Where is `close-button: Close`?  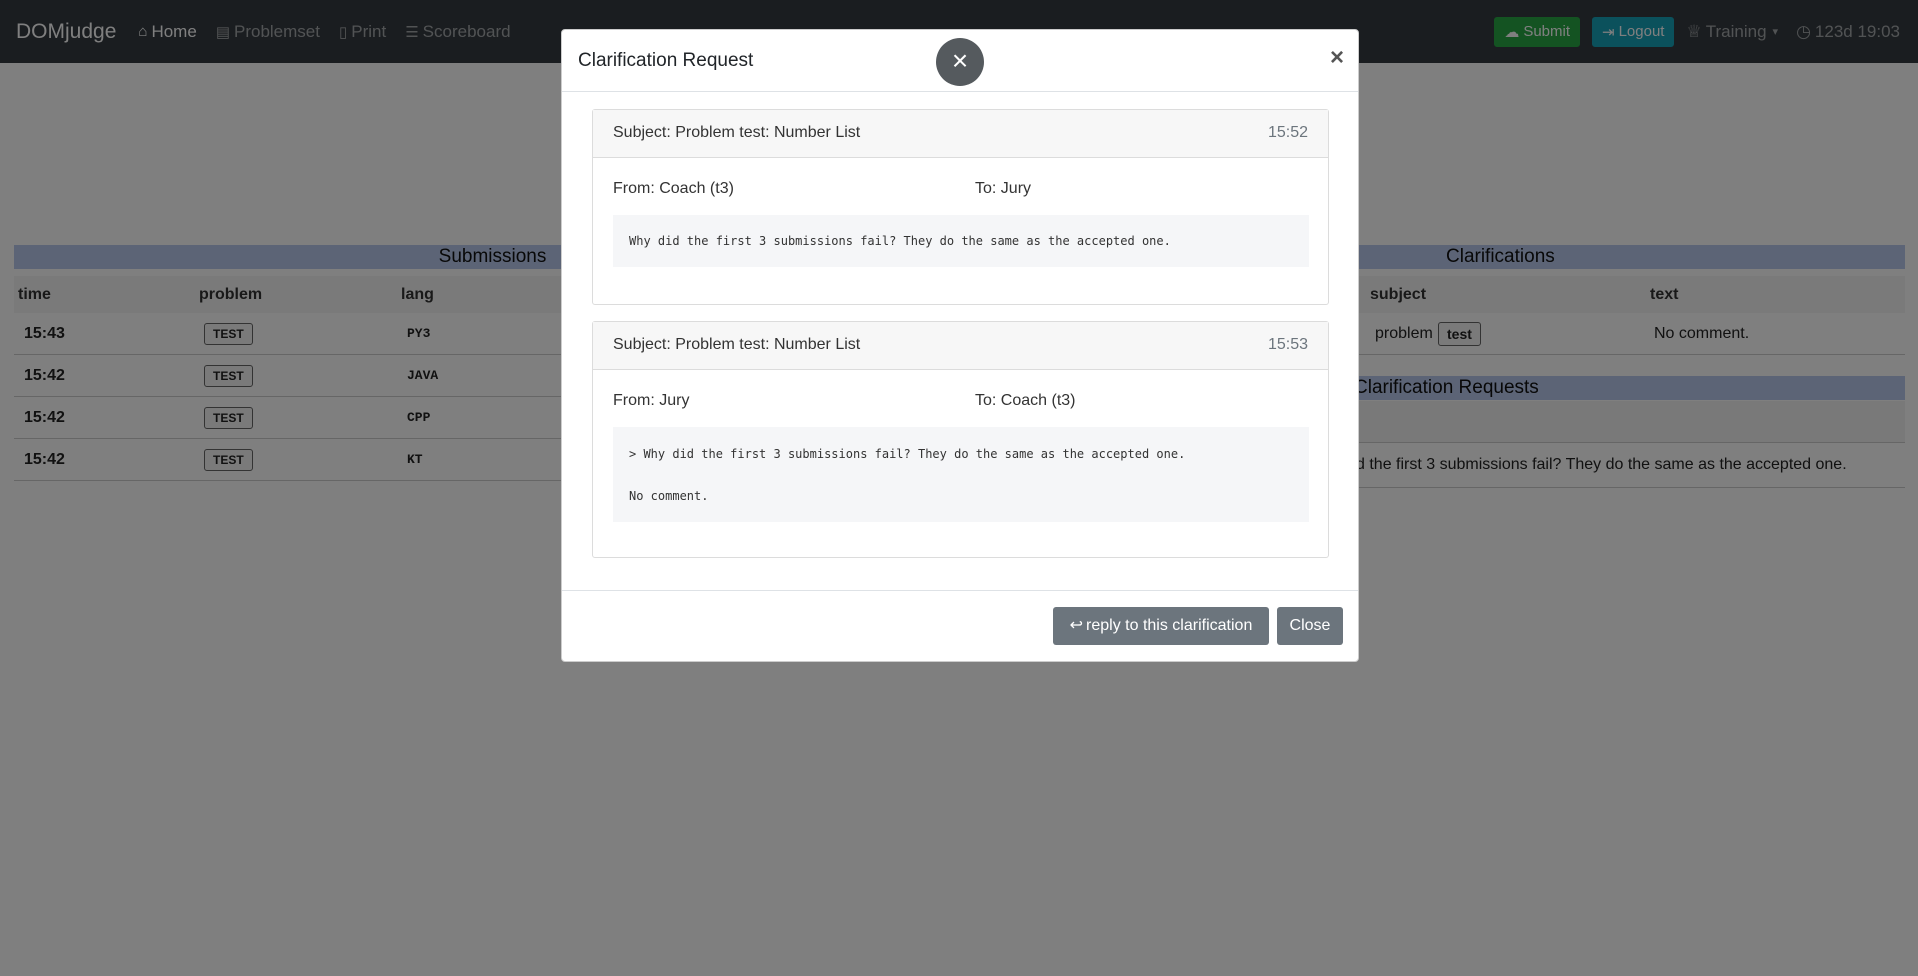 close-button: Close is located at coordinates (1310, 626).